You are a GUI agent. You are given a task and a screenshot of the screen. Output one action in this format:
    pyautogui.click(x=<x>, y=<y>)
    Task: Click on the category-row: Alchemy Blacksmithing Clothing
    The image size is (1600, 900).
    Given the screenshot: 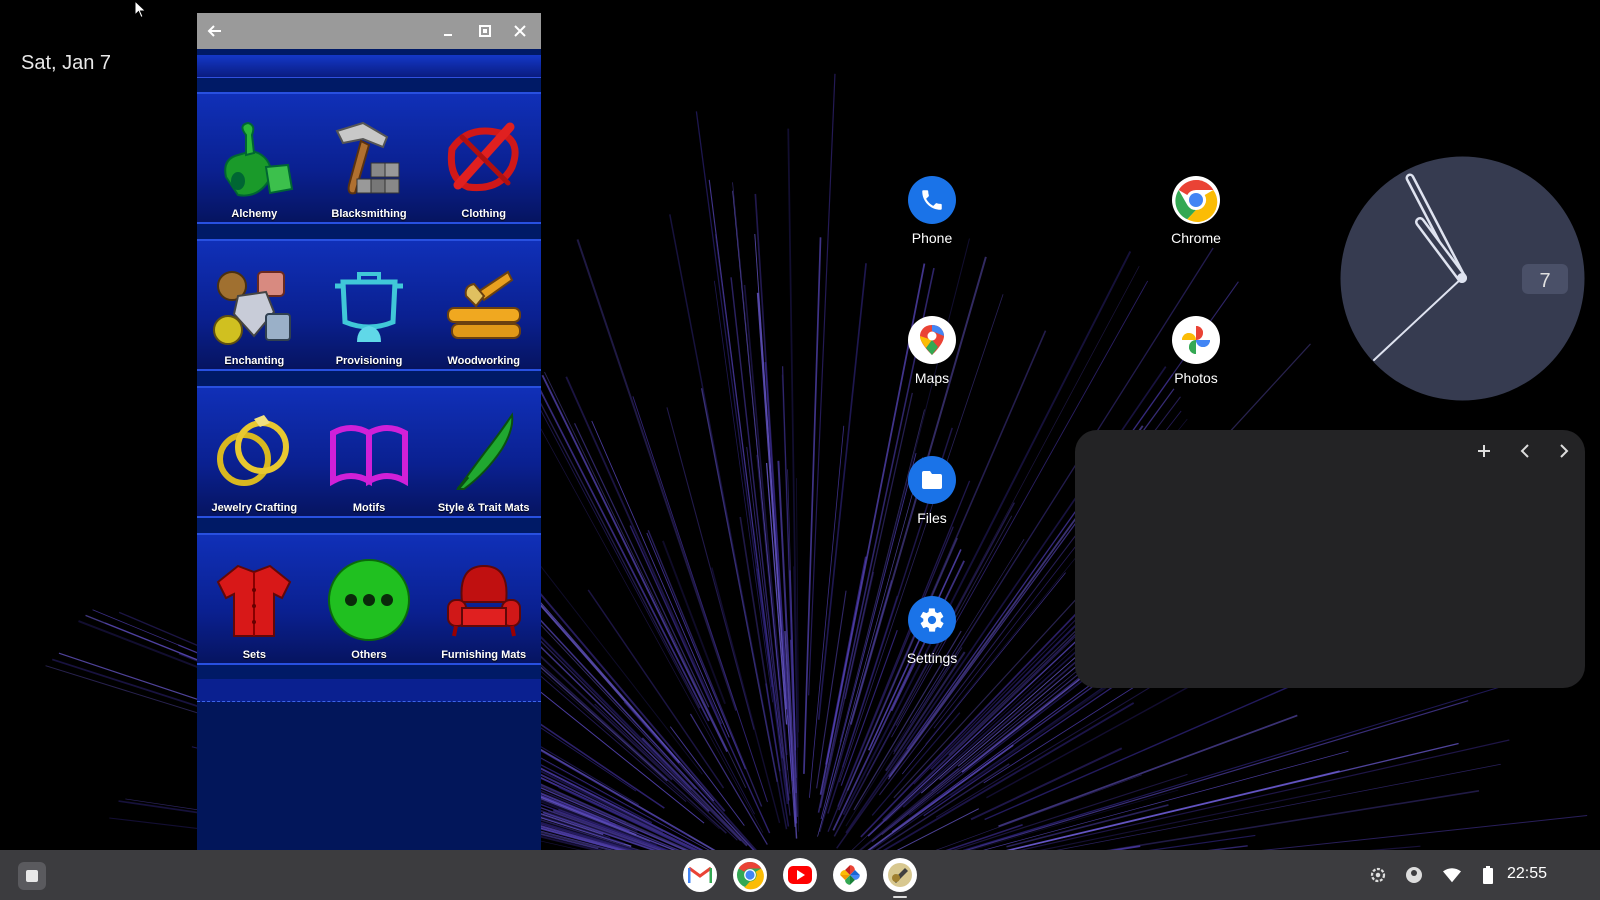 What is the action you would take?
    pyautogui.click(x=369, y=158)
    